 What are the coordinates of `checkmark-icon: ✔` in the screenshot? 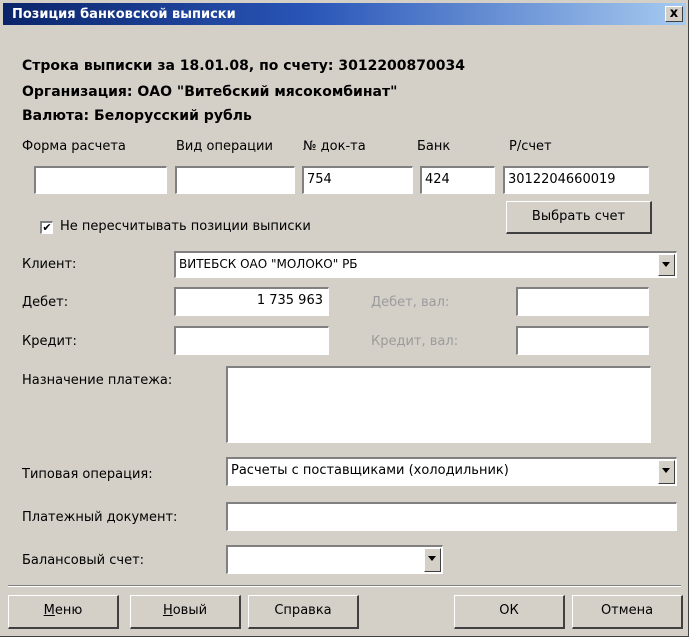 It's located at (47, 227).